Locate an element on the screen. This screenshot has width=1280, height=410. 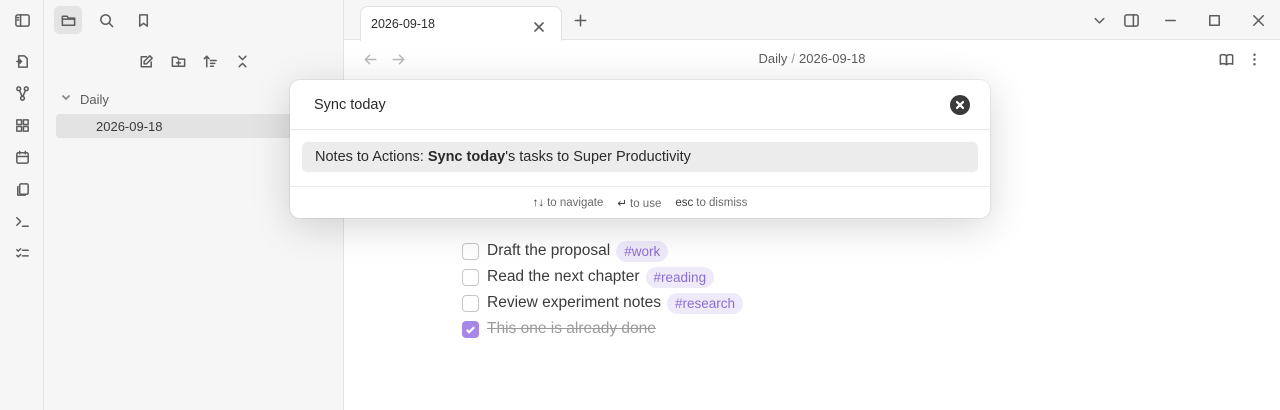
hint-label: to navigate is located at coordinates (575, 202).